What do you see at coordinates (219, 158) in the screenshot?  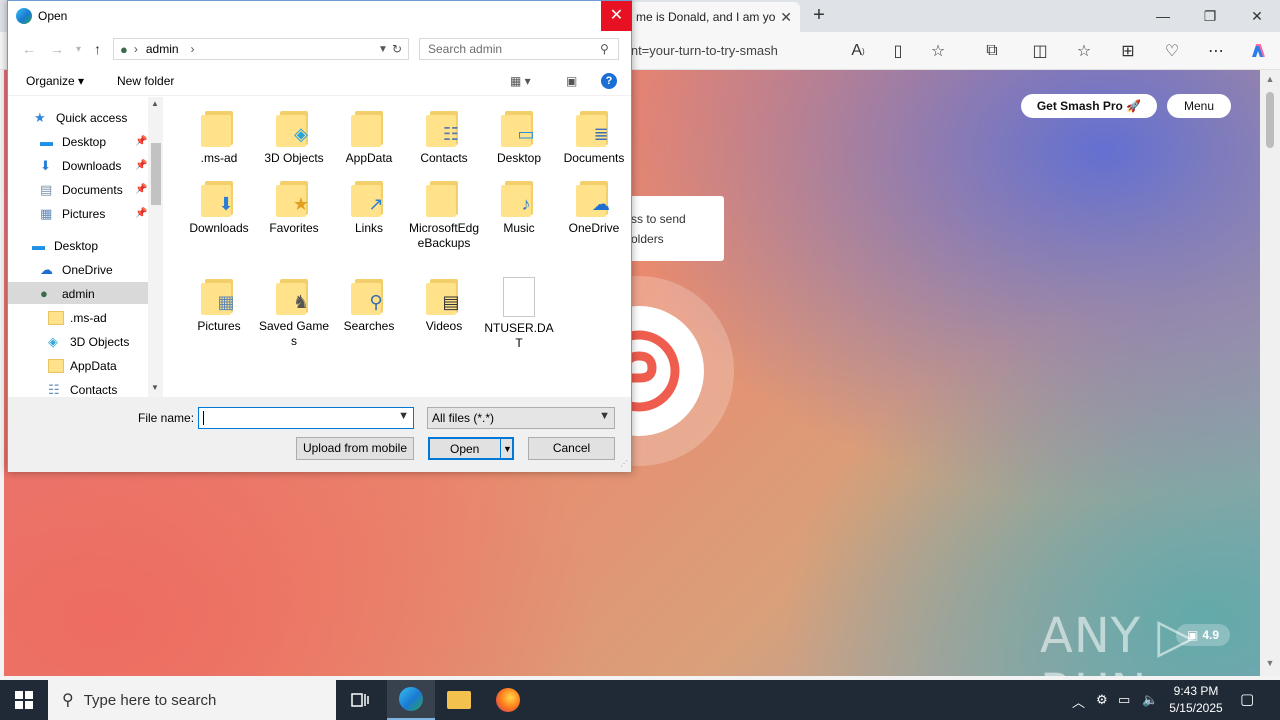 I see `file-label: .ms-ad` at bounding box center [219, 158].